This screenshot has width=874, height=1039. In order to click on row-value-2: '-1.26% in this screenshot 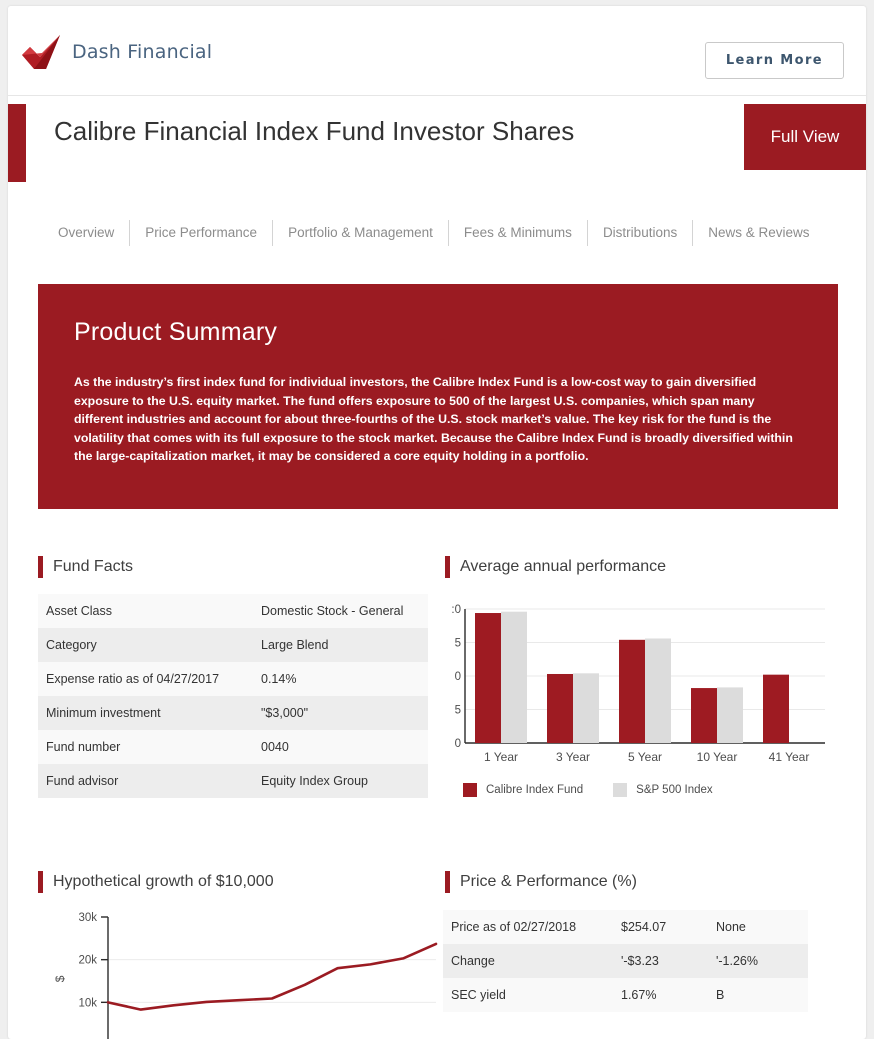, I will do `click(737, 961)`.